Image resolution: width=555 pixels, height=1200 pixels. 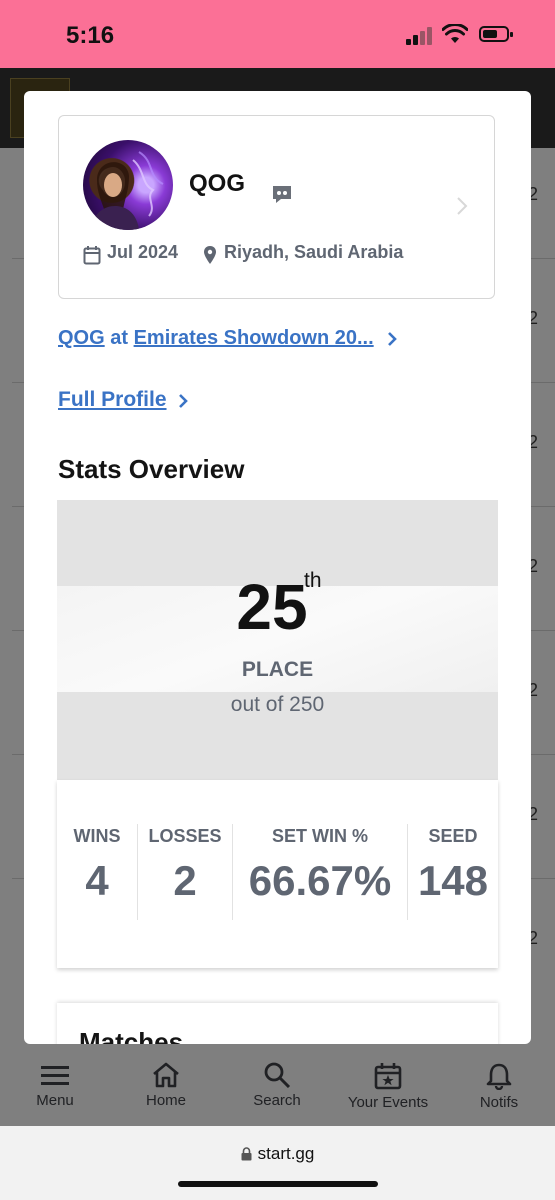 What do you see at coordinates (496, 34) in the screenshot?
I see `battery-icon` at bounding box center [496, 34].